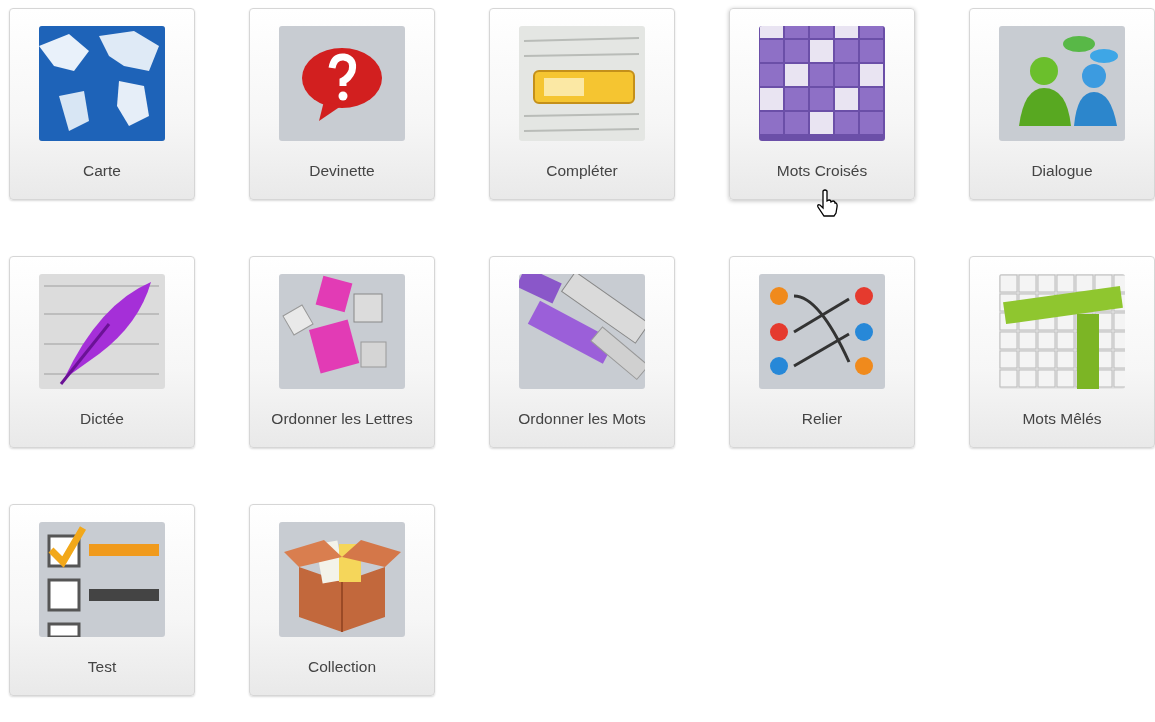  I want to click on activity-tile: Dictée, so click(102, 352).